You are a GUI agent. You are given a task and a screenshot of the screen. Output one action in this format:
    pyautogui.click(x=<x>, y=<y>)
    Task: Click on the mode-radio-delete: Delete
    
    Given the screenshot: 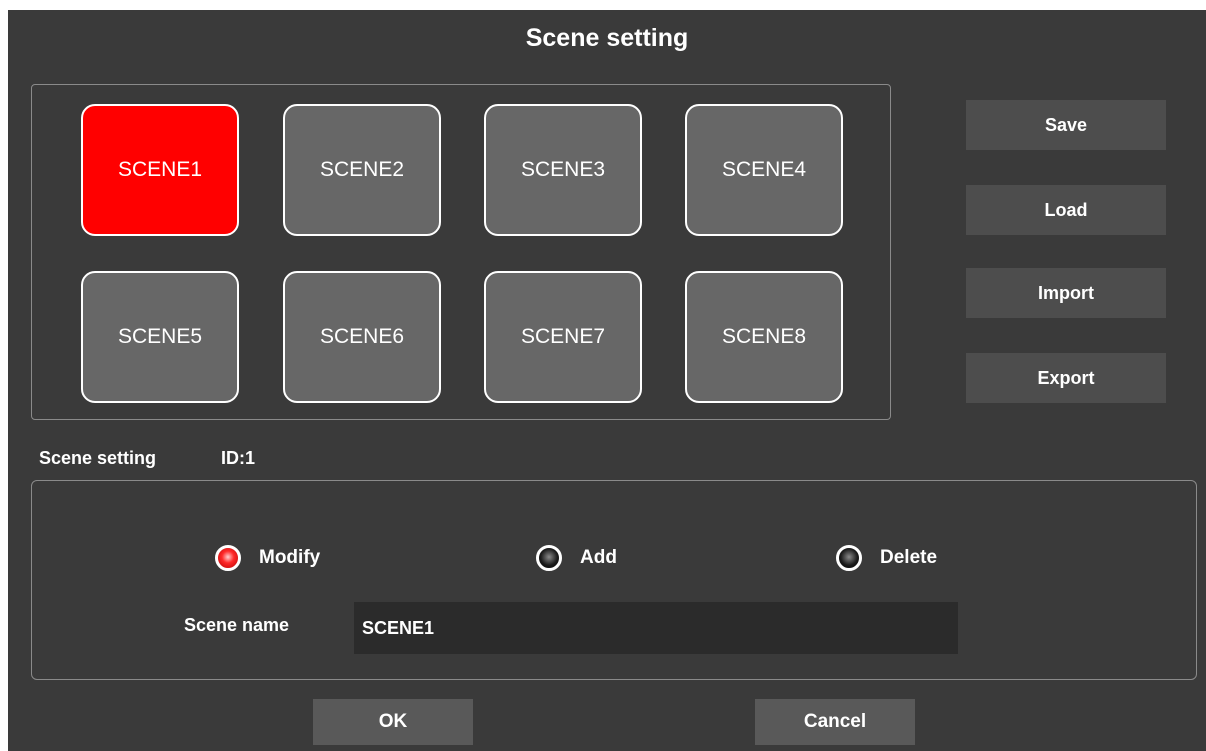 What is the action you would take?
    pyautogui.click(x=886, y=558)
    